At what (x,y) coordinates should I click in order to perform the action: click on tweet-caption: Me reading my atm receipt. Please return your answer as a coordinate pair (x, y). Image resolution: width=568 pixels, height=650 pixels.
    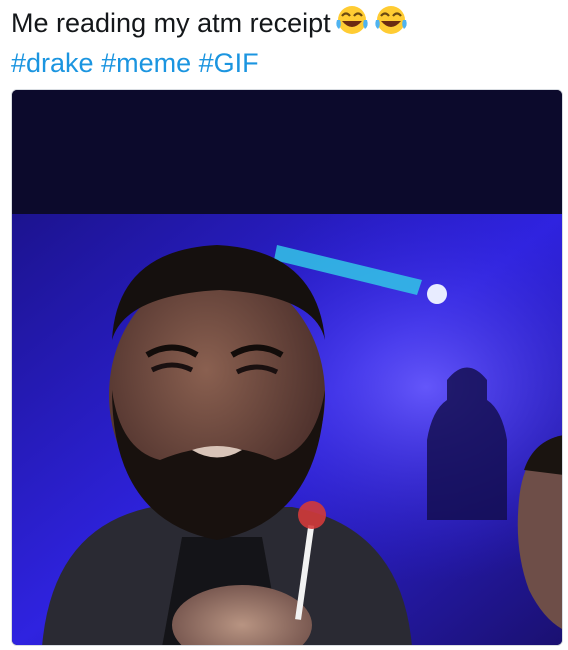
    Looking at the image, I should click on (171, 23).